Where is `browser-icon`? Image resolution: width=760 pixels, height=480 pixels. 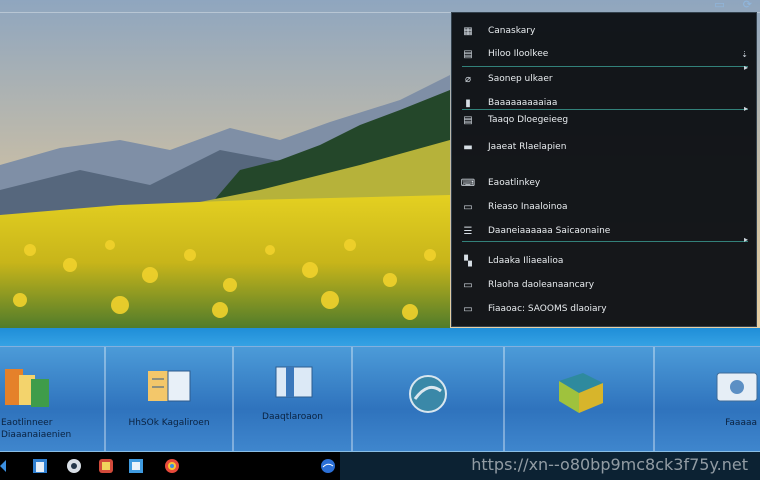 browser-icon is located at coordinates (172, 466).